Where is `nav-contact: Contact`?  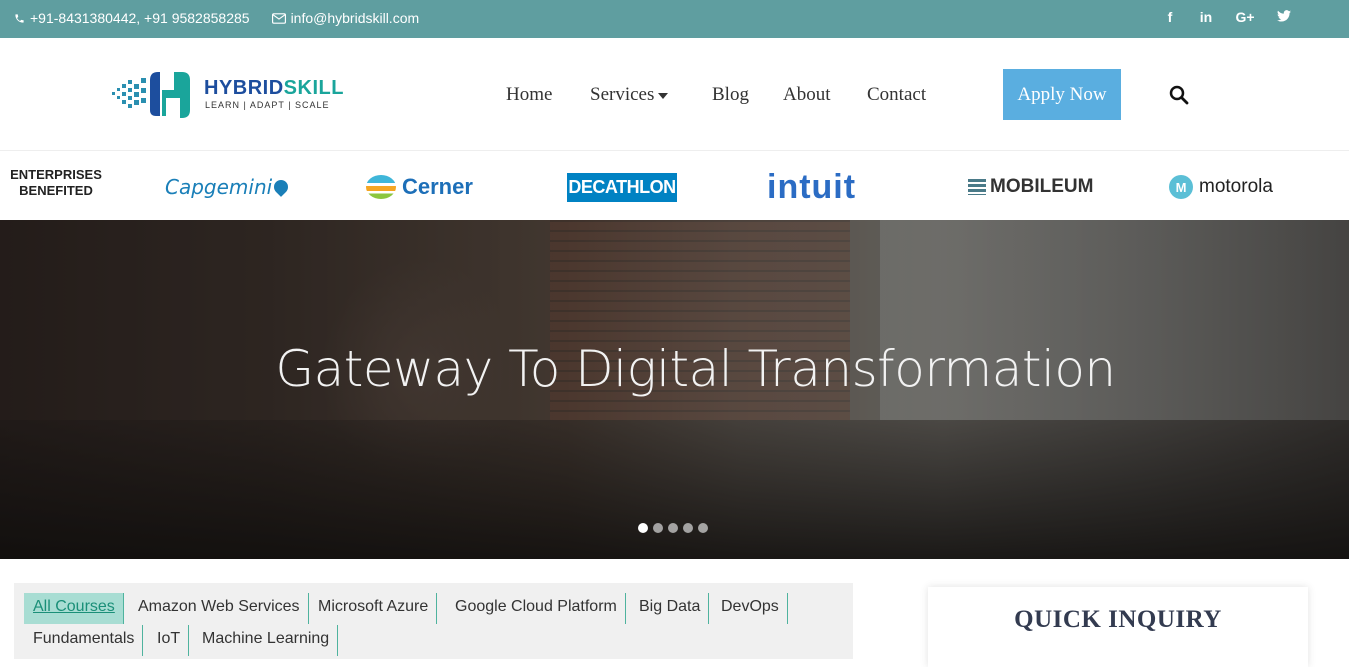
nav-contact: Contact is located at coordinates (907, 95).